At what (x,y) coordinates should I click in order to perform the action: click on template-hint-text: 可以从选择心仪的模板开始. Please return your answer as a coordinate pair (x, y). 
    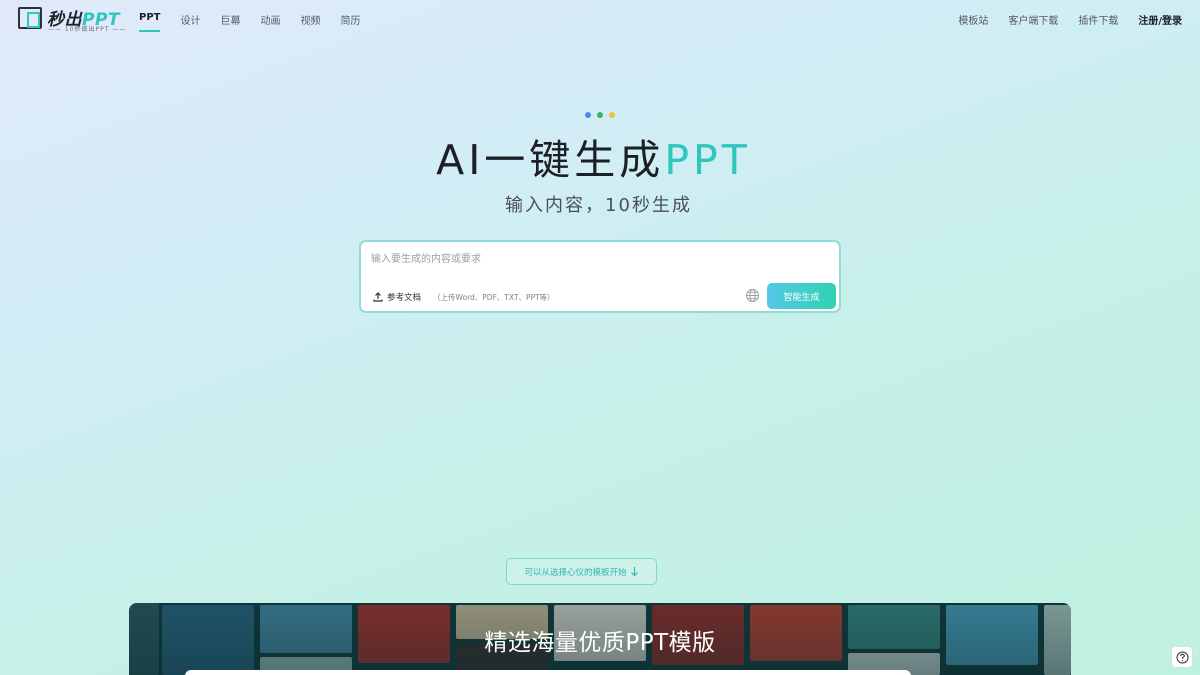
    Looking at the image, I should click on (575, 572).